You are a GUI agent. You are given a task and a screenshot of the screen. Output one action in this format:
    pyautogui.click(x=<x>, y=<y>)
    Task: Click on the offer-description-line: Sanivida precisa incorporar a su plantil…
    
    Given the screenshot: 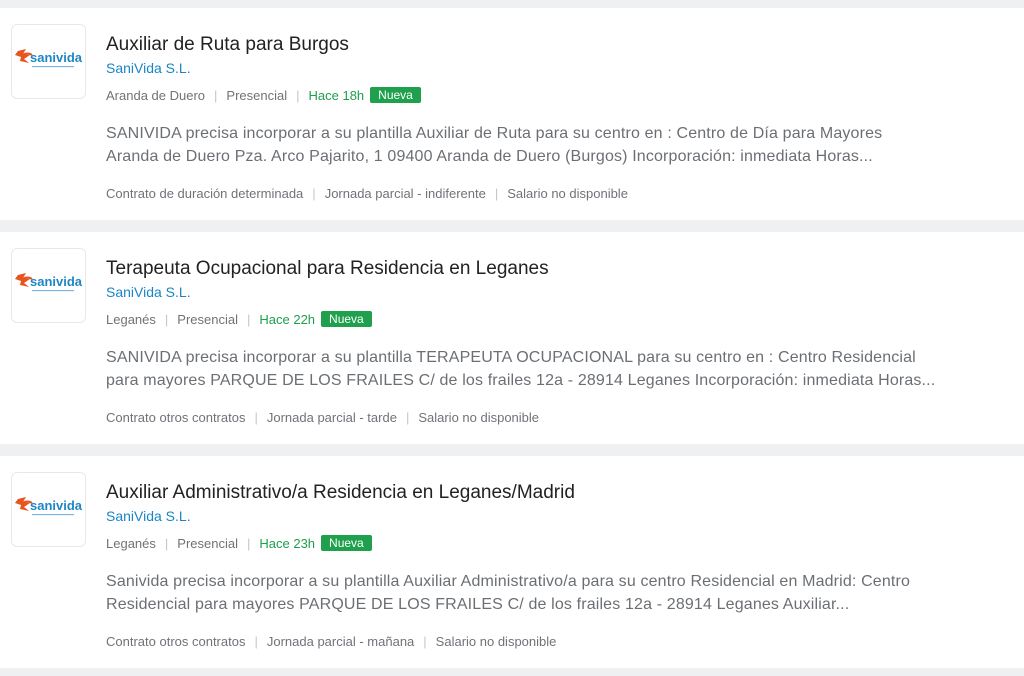 What is the action you would take?
    pyautogui.click(x=508, y=581)
    